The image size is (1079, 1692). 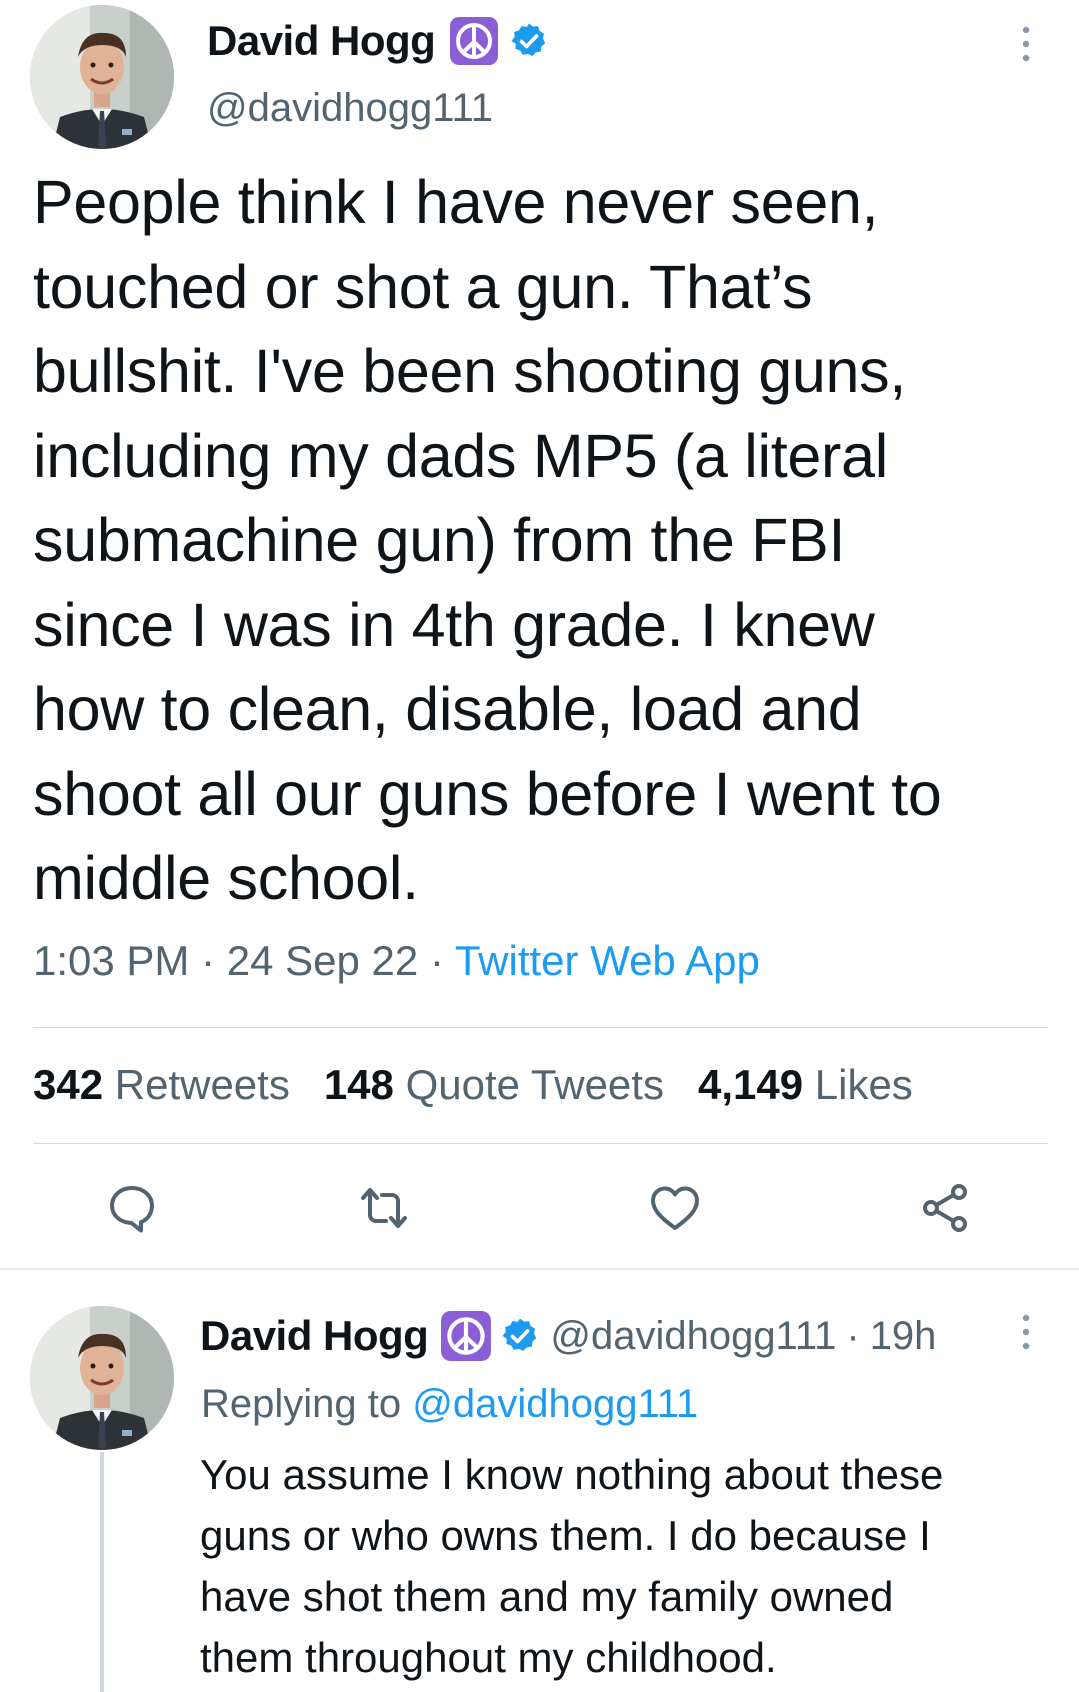 I want to click on likes-stat: 4,149 Likes, so click(x=805, y=1085).